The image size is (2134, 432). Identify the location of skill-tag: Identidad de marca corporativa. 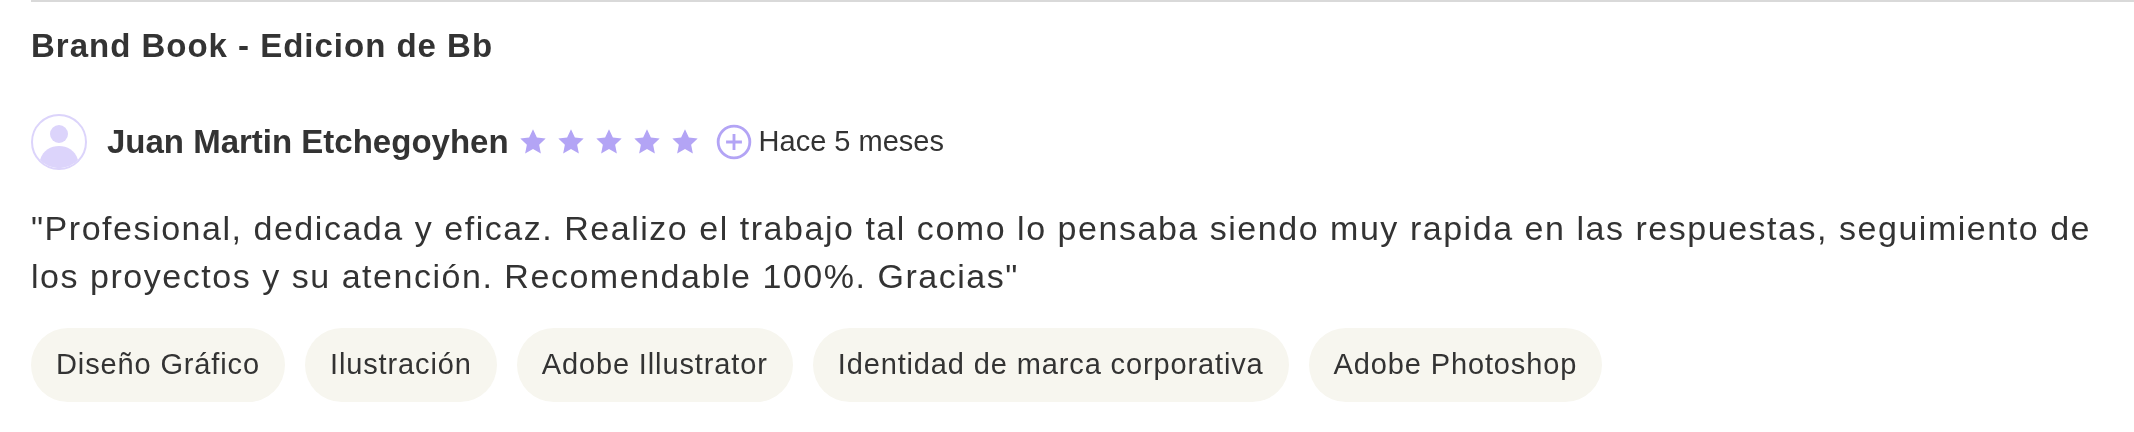
(1050, 365).